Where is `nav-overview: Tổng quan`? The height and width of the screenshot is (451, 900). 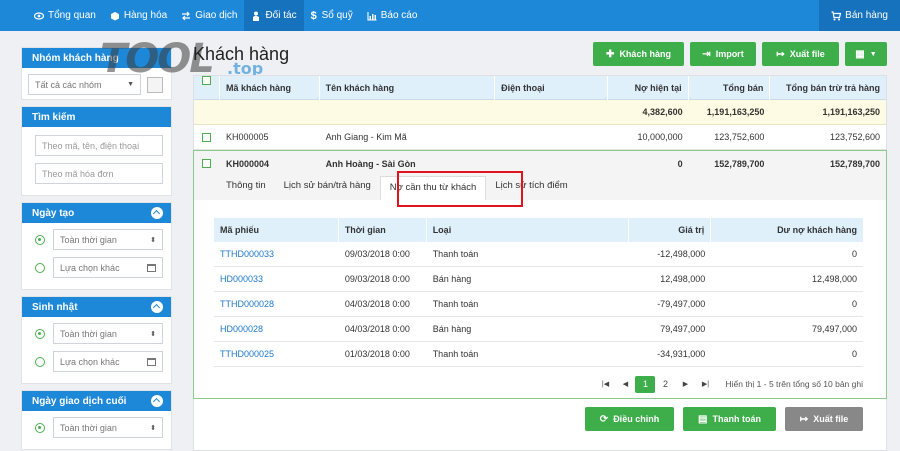
nav-overview: Tổng quan is located at coordinates (51, 15).